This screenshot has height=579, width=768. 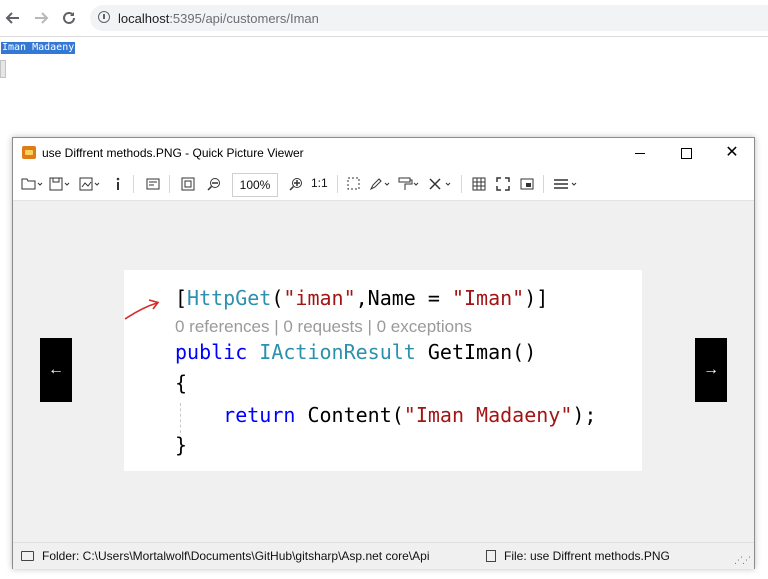 What do you see at coordinates (578, 556) in the screenshot?
I see `file-status: File: use Diffrent methods.PNG` at bounding box center [578, 556].